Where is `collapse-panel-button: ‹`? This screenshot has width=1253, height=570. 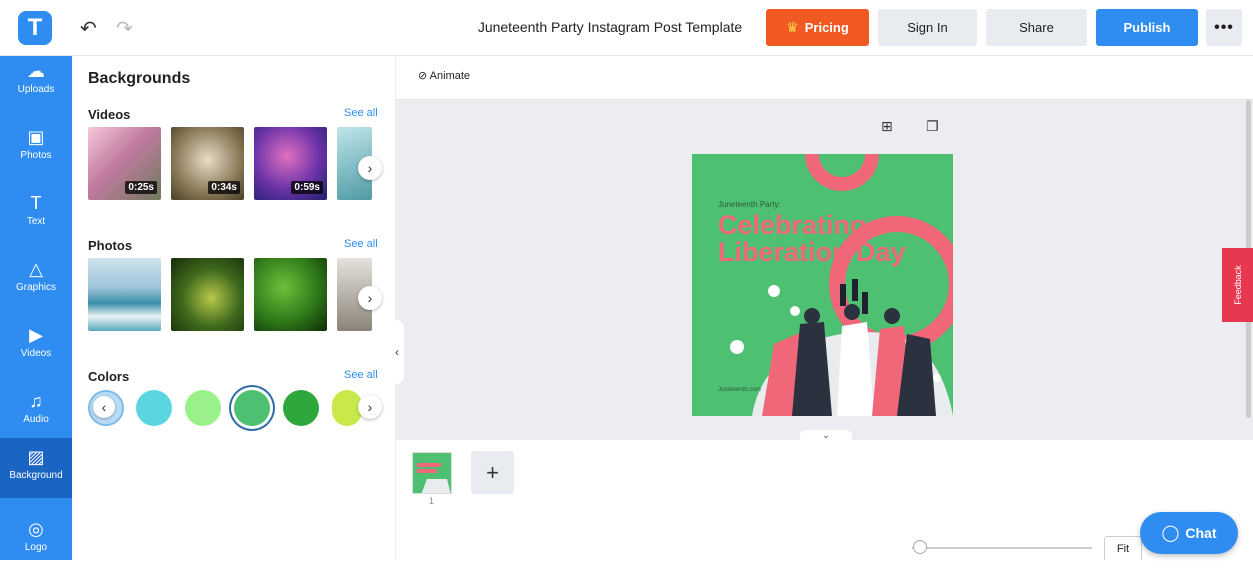
collapse-panel-button: ‹ is located at coordinates (397, 352).